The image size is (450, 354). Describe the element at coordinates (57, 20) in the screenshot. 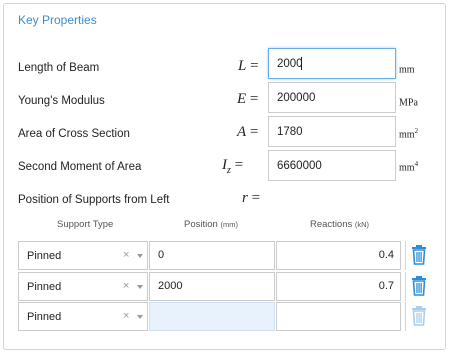

I see `panel-title: Key Properties` at that location.